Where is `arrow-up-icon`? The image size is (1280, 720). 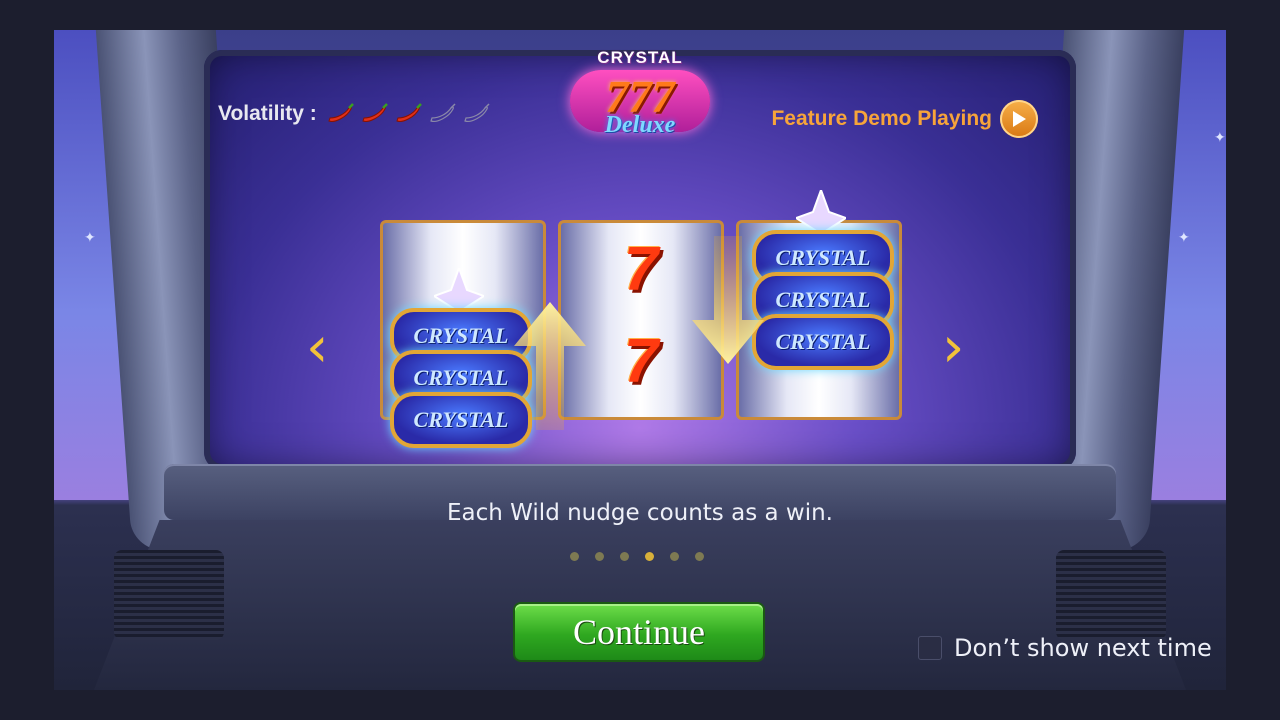 arrow-up-icon is located at coordinates (550, 366).